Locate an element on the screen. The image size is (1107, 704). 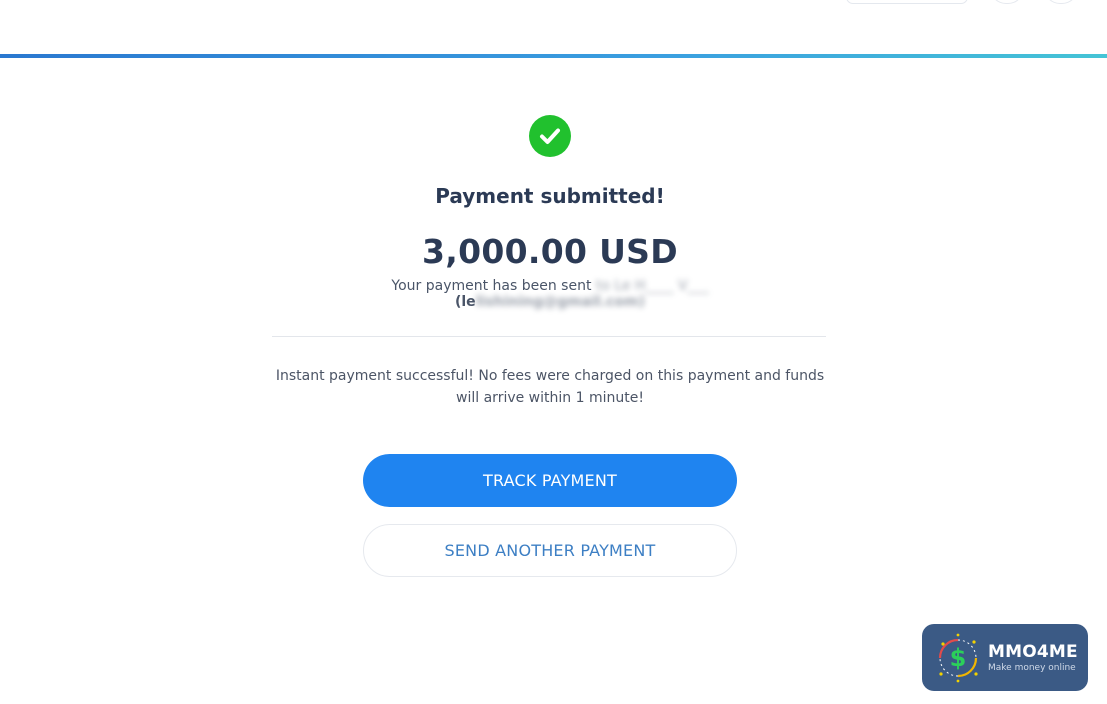
sent-prefix: Your payment has been sent is located at coordinates (491, 286).